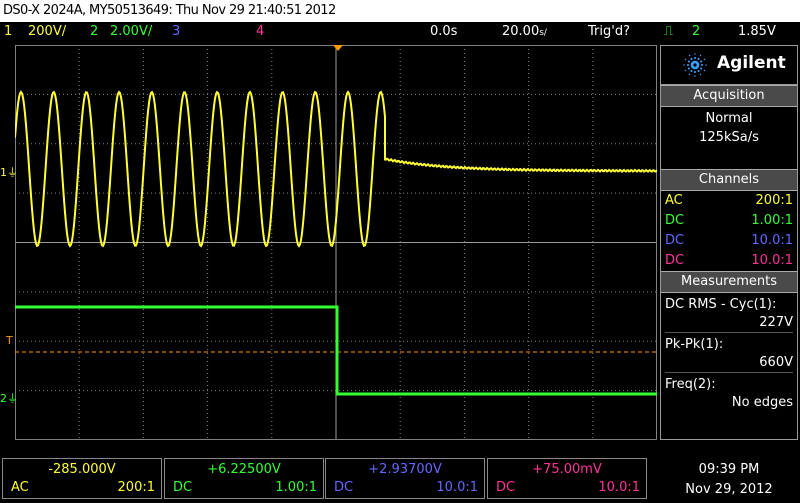  Describe the element at coordinates (336, 350) in the screenshot. I see `ch2-waveform` at that location.